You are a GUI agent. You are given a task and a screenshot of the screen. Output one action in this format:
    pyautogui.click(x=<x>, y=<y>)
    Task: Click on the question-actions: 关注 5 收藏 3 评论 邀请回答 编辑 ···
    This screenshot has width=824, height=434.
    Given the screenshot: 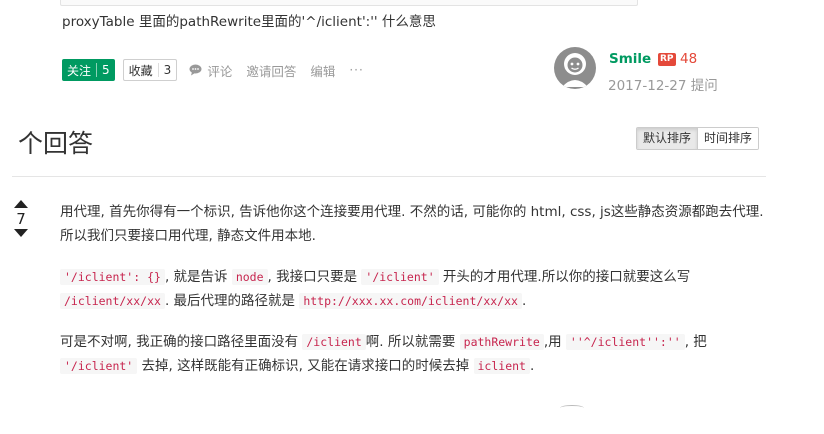 What is the action you would take?
    pyautogui.click(x=213, y=70)
    